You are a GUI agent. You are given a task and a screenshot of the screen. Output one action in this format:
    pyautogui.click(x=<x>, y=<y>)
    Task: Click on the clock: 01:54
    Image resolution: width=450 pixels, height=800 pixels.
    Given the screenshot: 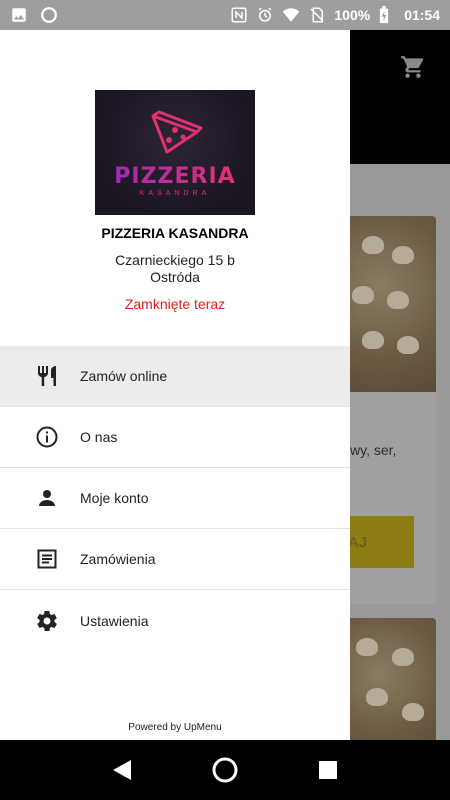 What is the action you would take?
    pyautogui.click(x=422, y=15)
    